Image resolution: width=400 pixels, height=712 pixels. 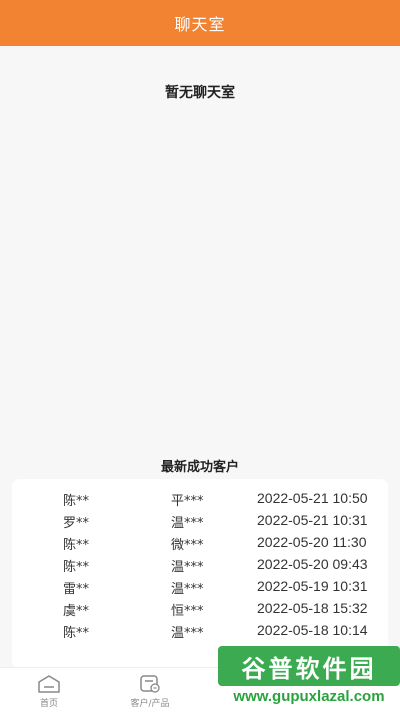 I want to click on recent-customers-title: 最新成功客户, so click(x=199, y=467).